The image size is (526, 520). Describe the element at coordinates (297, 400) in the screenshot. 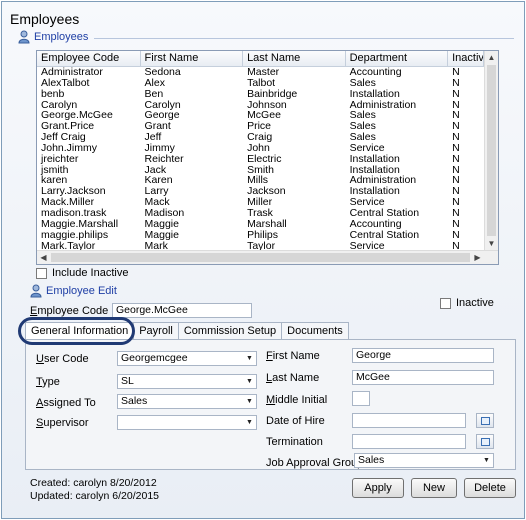

I see `middle-initial-label: Middle Initial` at that location.